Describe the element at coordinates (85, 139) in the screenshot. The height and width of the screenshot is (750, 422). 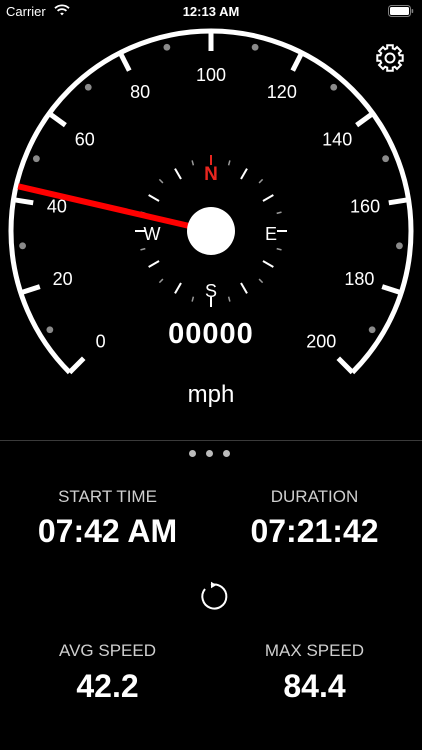
I see `gauge-speed-label: 60` at that location.